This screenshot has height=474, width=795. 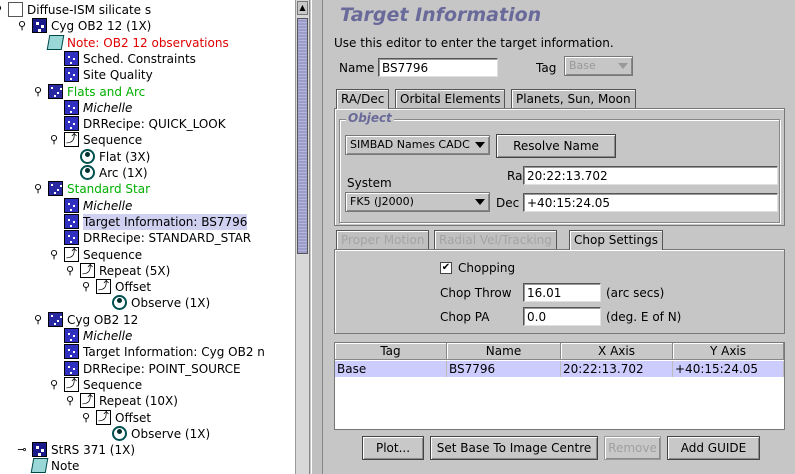 I want to click on tab-proper-motion: Proper Motion, so click(x=383, y=239).